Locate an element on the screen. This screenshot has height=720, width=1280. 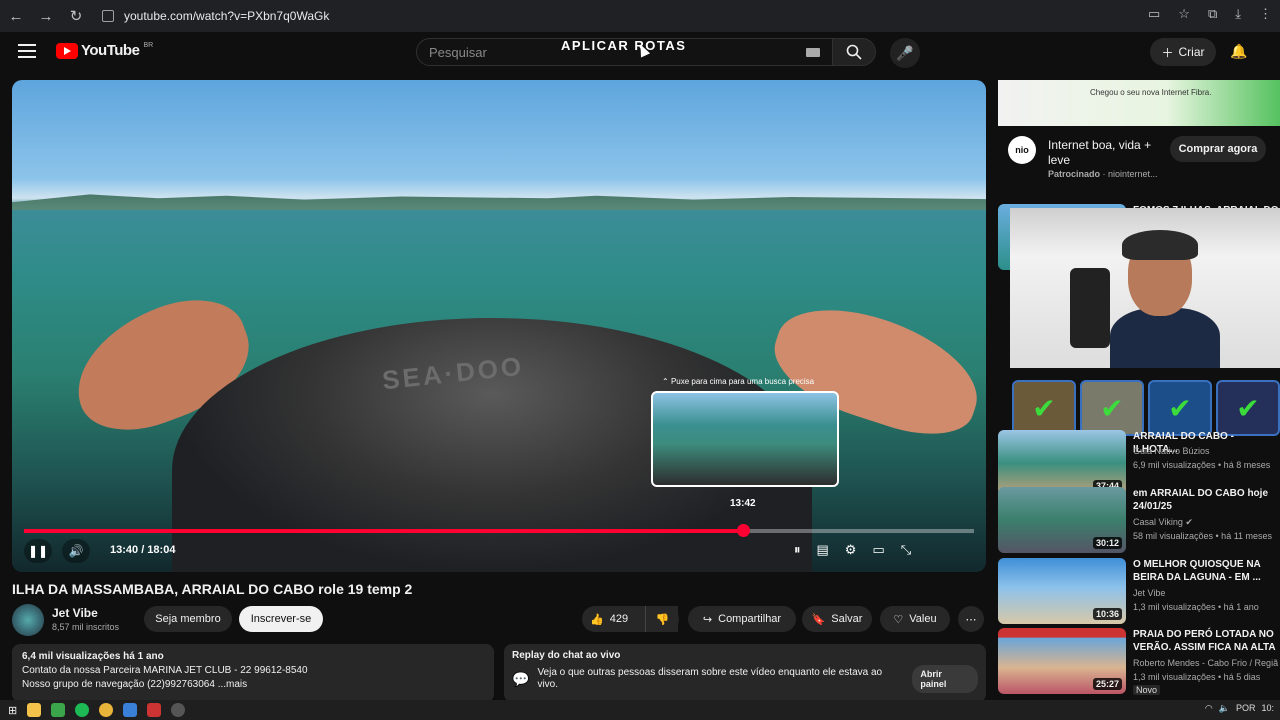
download-icon: ⤓ is located at coordinates (1238, 14).